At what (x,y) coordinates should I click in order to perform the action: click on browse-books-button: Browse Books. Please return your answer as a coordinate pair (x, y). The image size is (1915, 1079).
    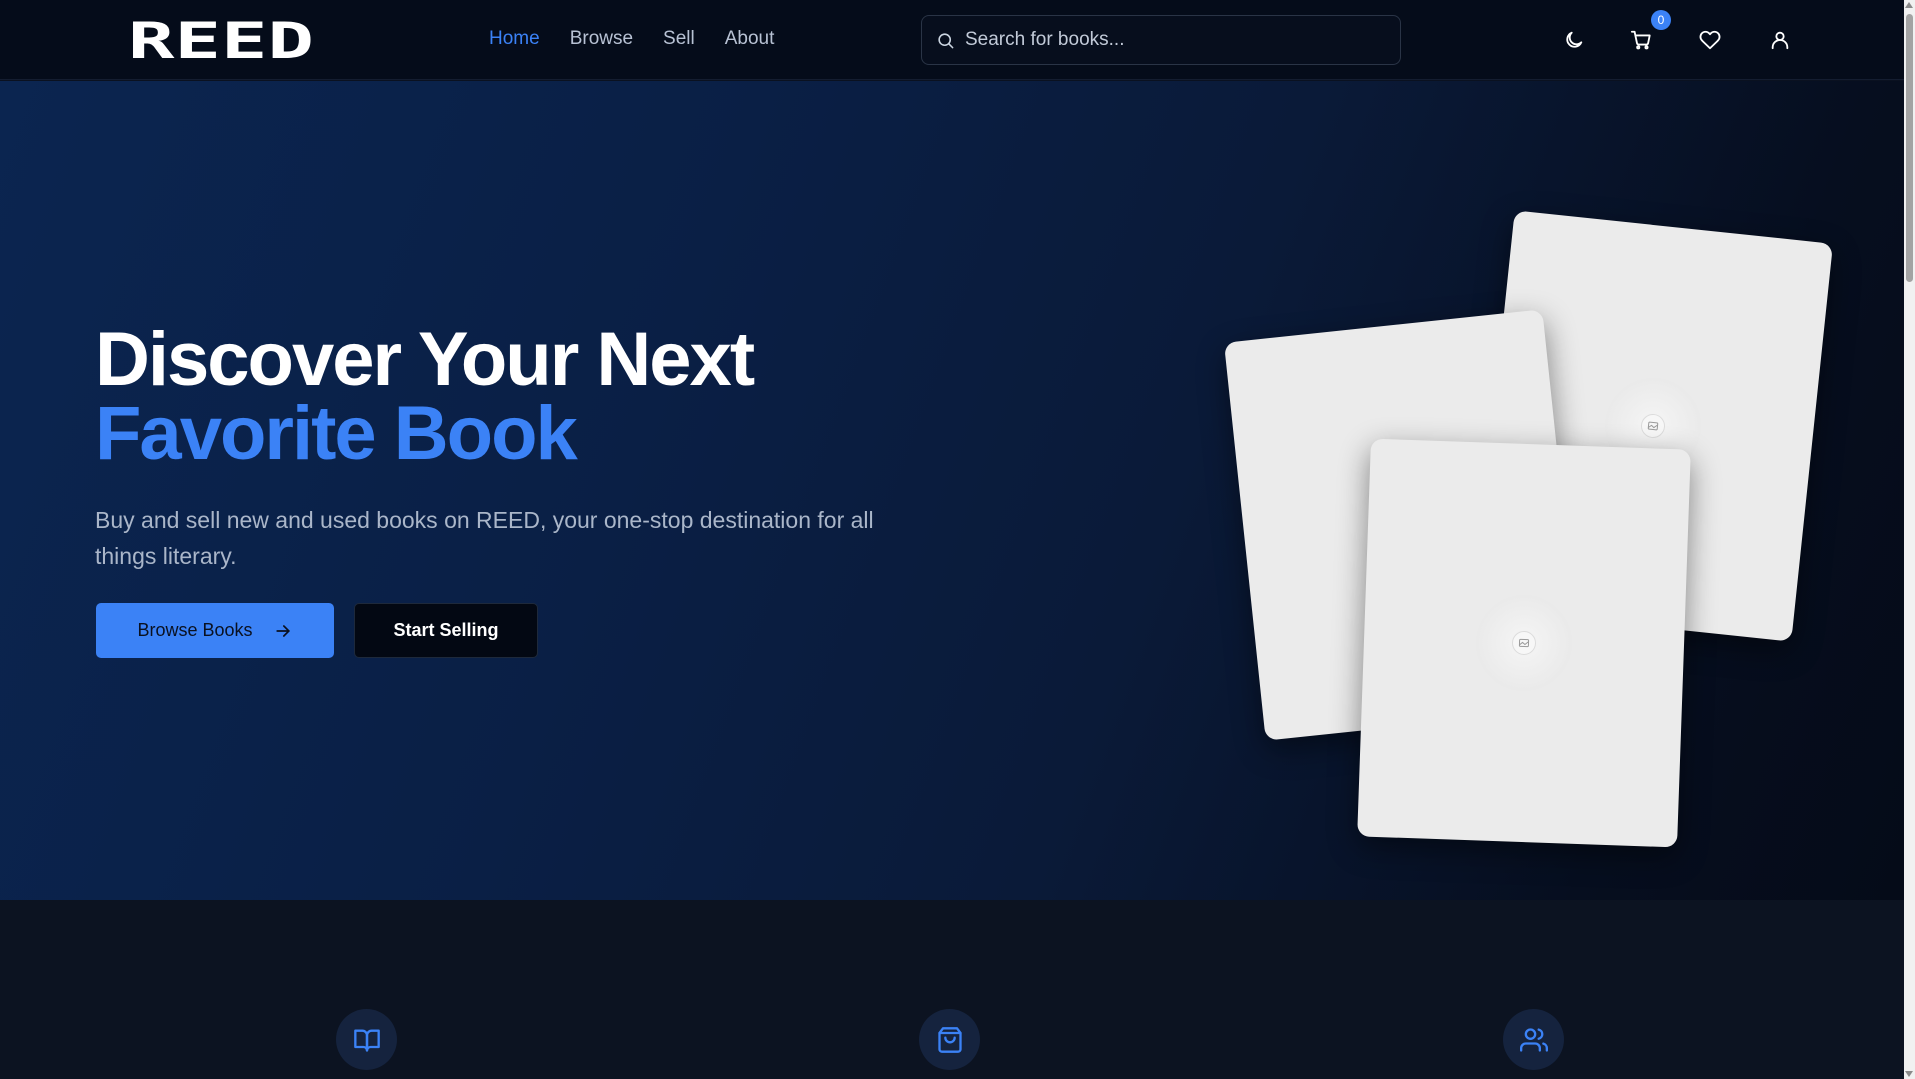
    Looking at the image, I should click on (215, 630).